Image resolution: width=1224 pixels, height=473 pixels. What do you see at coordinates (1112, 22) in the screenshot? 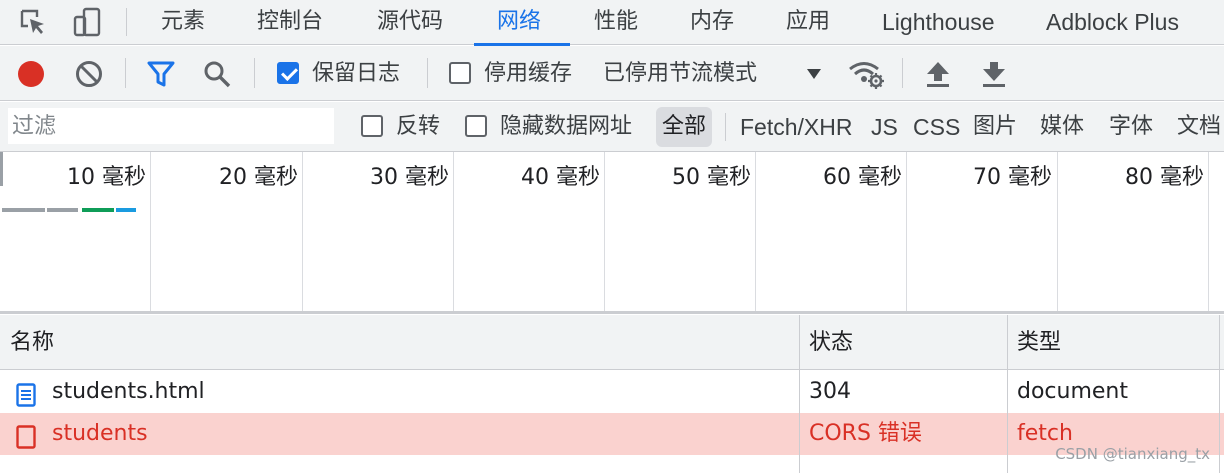
I see `tab-adblock-plus: Adblock Plus` at bounding box center [1112, 22].